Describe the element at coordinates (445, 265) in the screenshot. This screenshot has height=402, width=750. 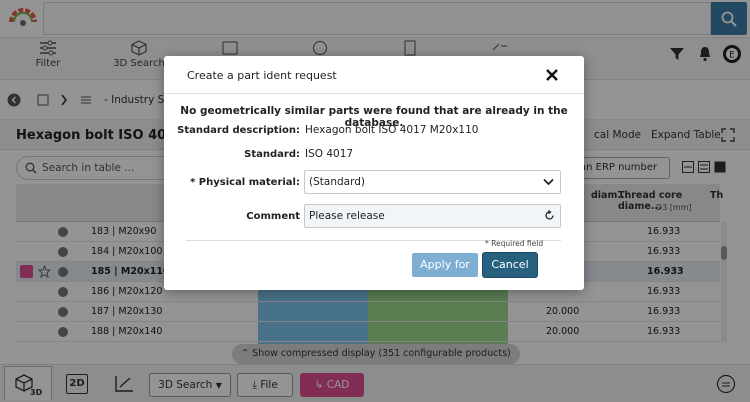
I see `apply-for-button: Apply for` at that location.